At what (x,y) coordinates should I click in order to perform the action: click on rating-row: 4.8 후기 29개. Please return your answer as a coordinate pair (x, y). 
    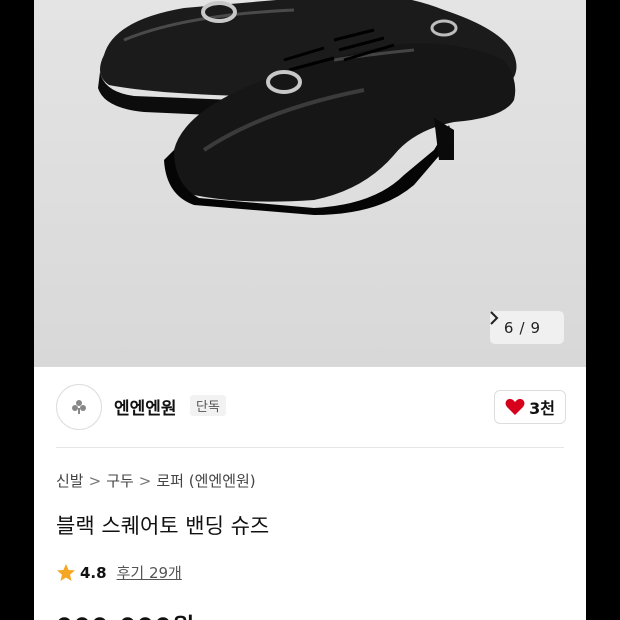
    Looking at the image, I should click on (119, 572).